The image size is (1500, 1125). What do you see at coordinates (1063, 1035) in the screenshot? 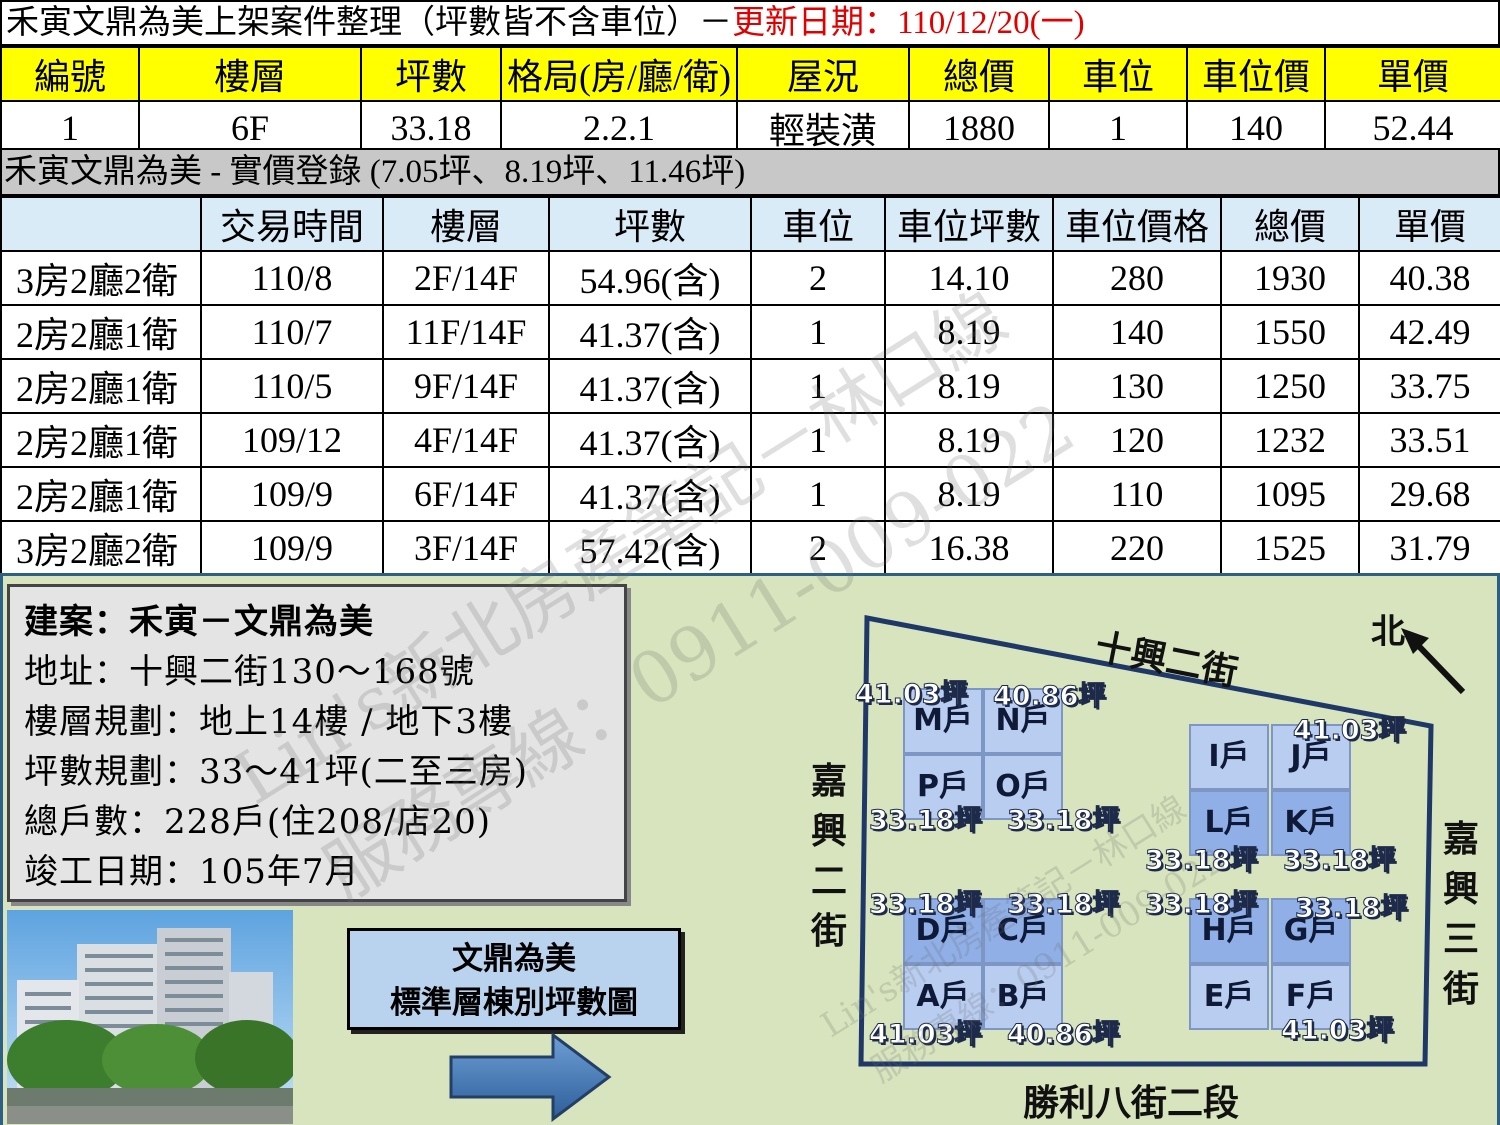
I see `size-label-b: 40.86坪` at bounding box center [1063, 1035].